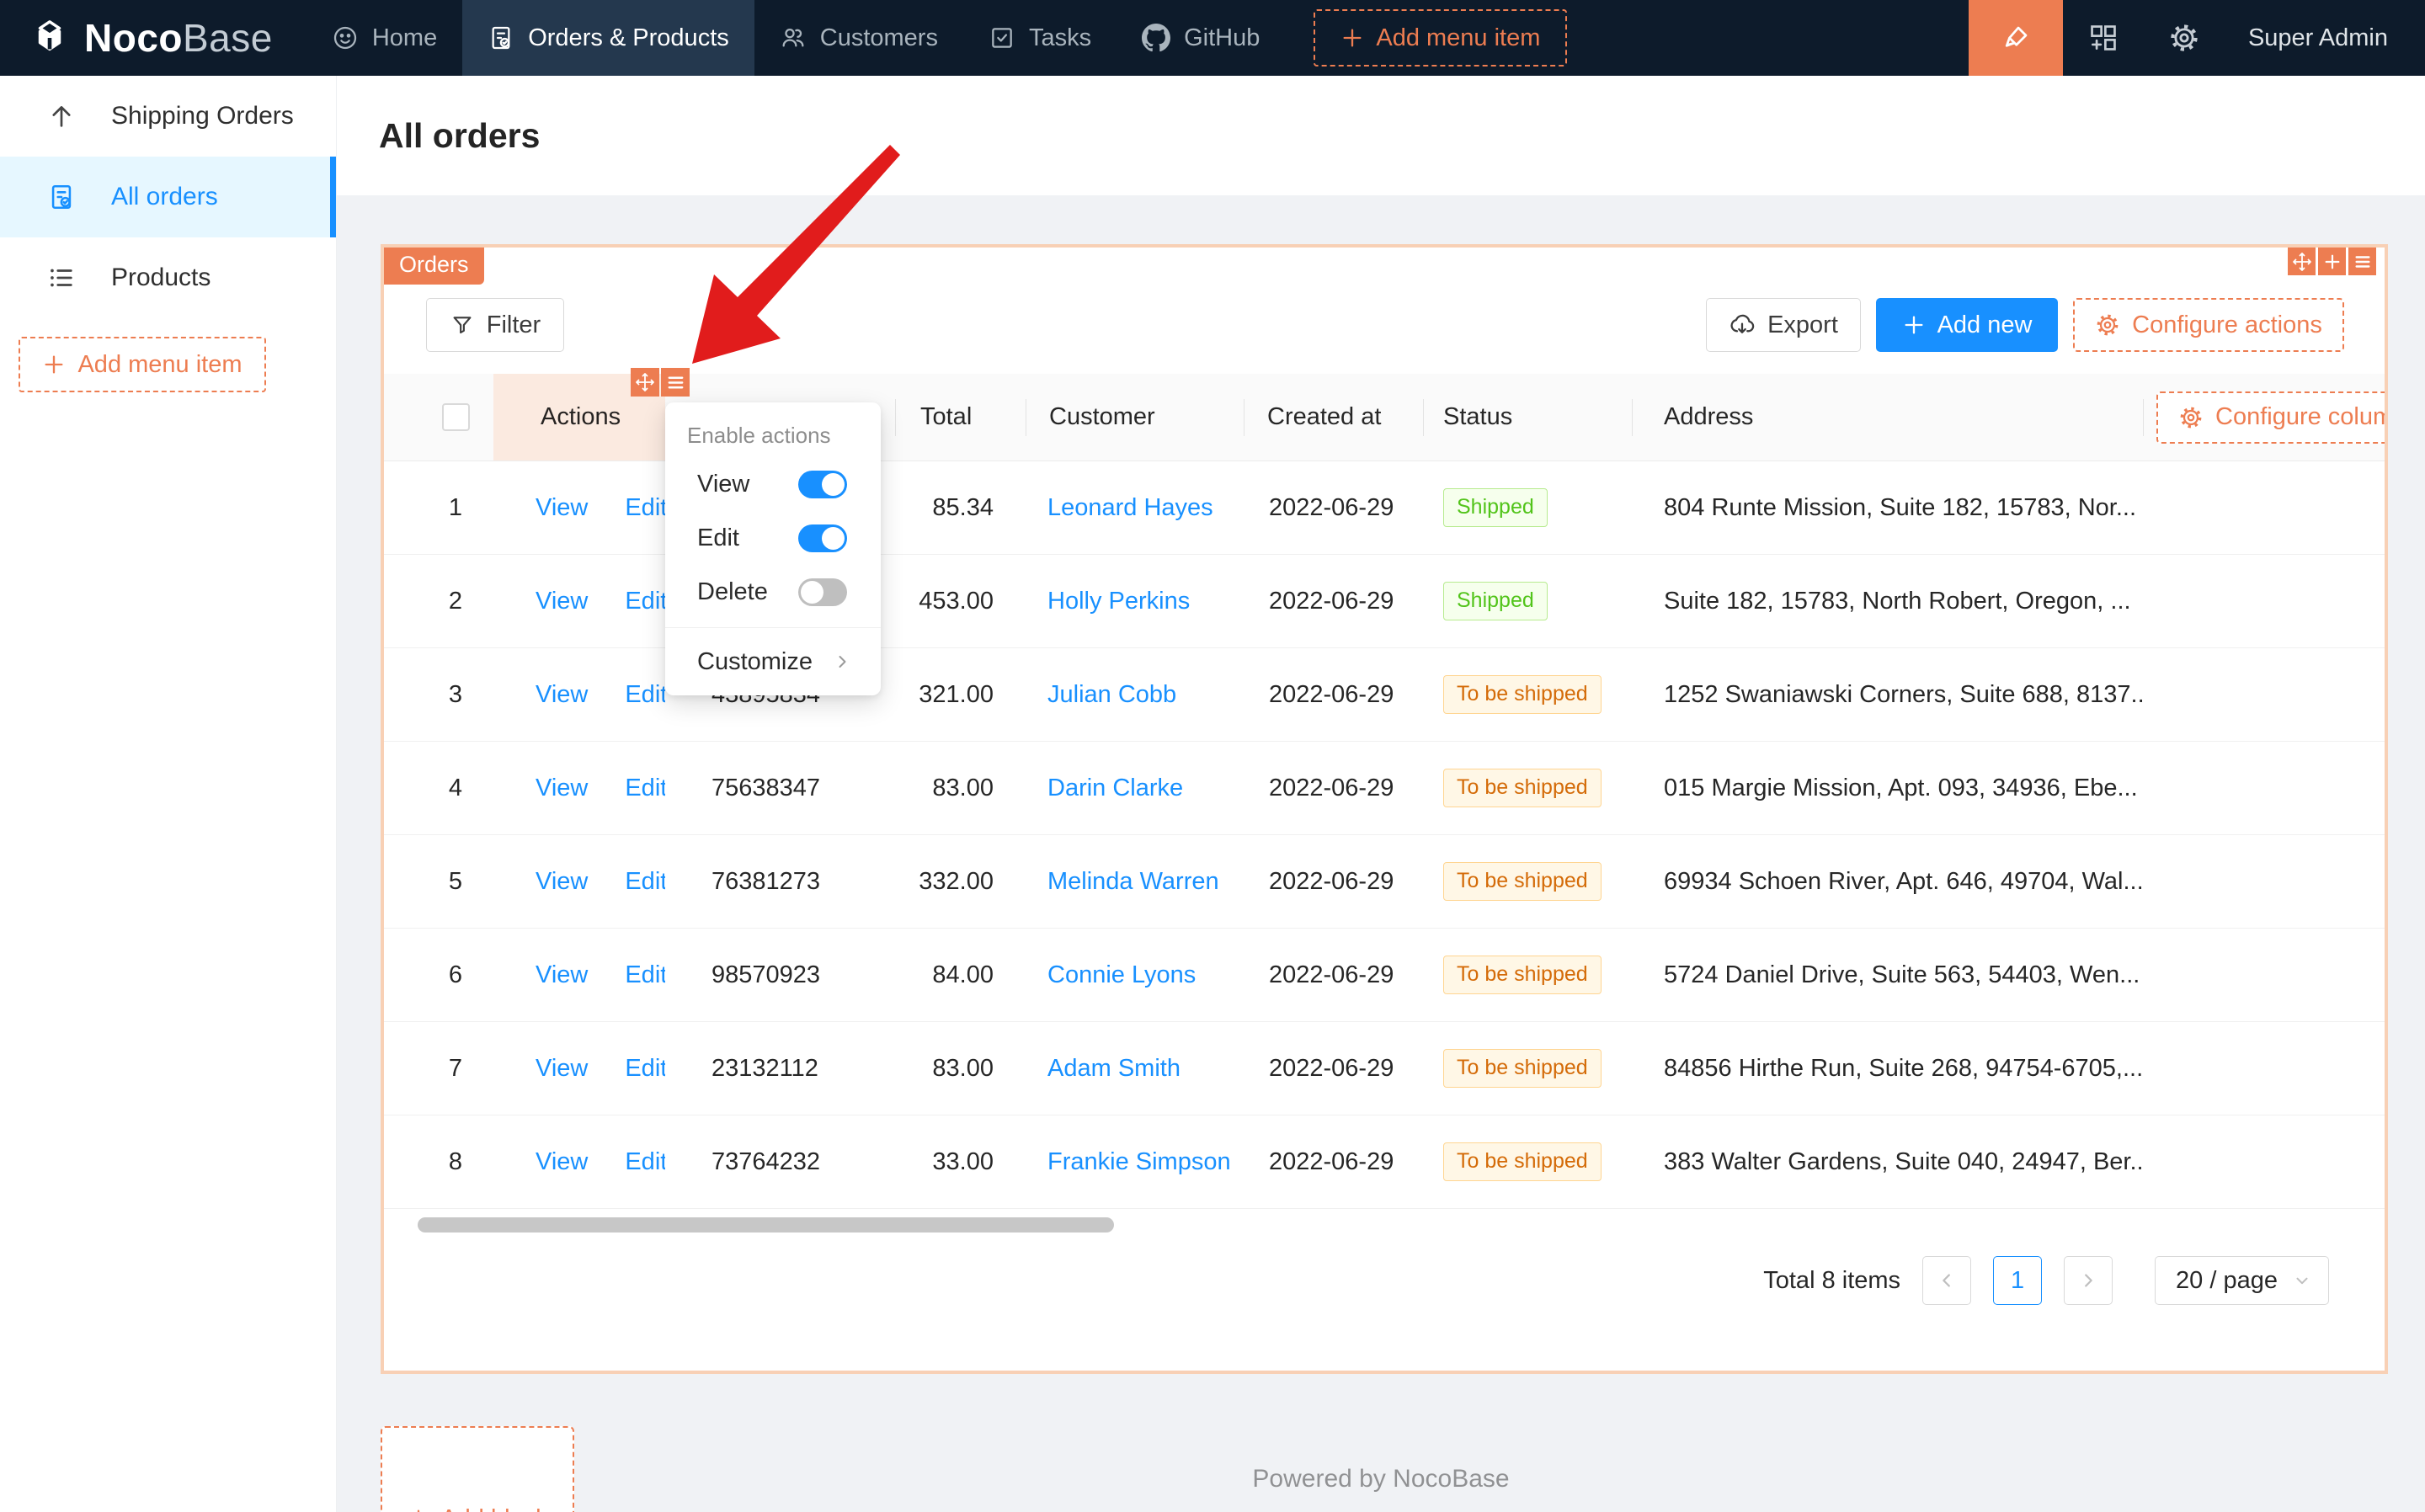 The height and width of the screenshot is (1512, 2425). What do you see at coordinates (1887, 418) in the screenshot?
I see `column-header-address: Address` at bounding box center [1887, 418].